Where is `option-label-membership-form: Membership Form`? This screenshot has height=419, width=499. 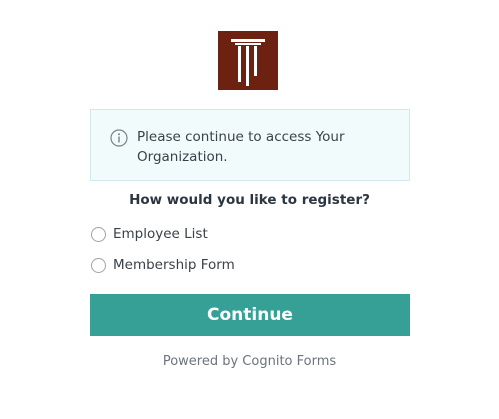
option-label-membership-form: Membership Form is located at coordinates (174, 265).